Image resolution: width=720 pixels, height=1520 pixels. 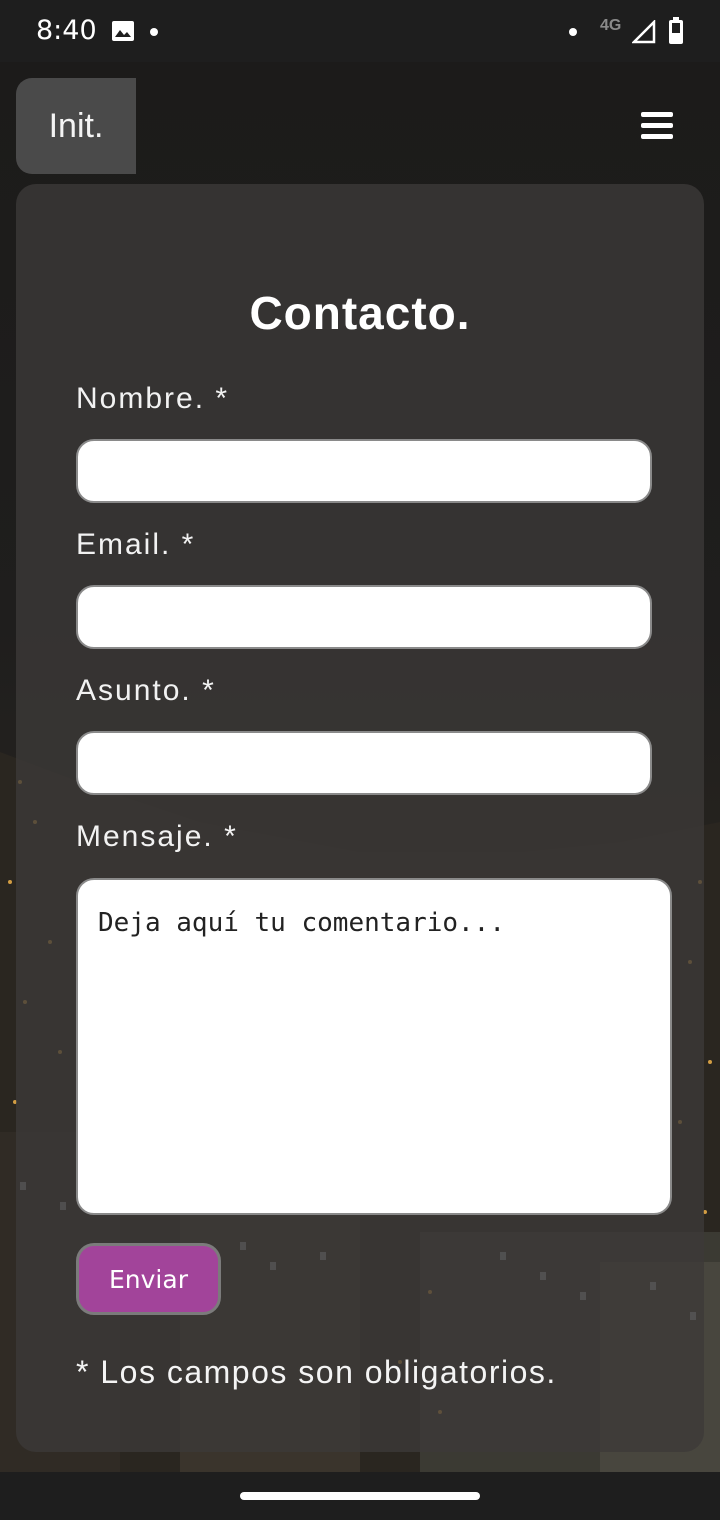 What do you see at coordinates (146, 690) in the screenshot?
I see `subject-label: Asunto. *` at bounding box center [146, 690].